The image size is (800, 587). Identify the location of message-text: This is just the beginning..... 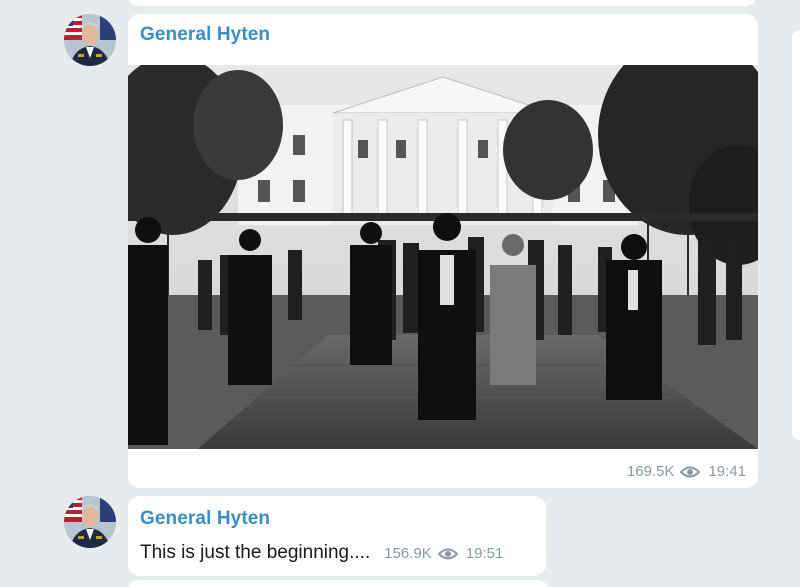
(255, 552).